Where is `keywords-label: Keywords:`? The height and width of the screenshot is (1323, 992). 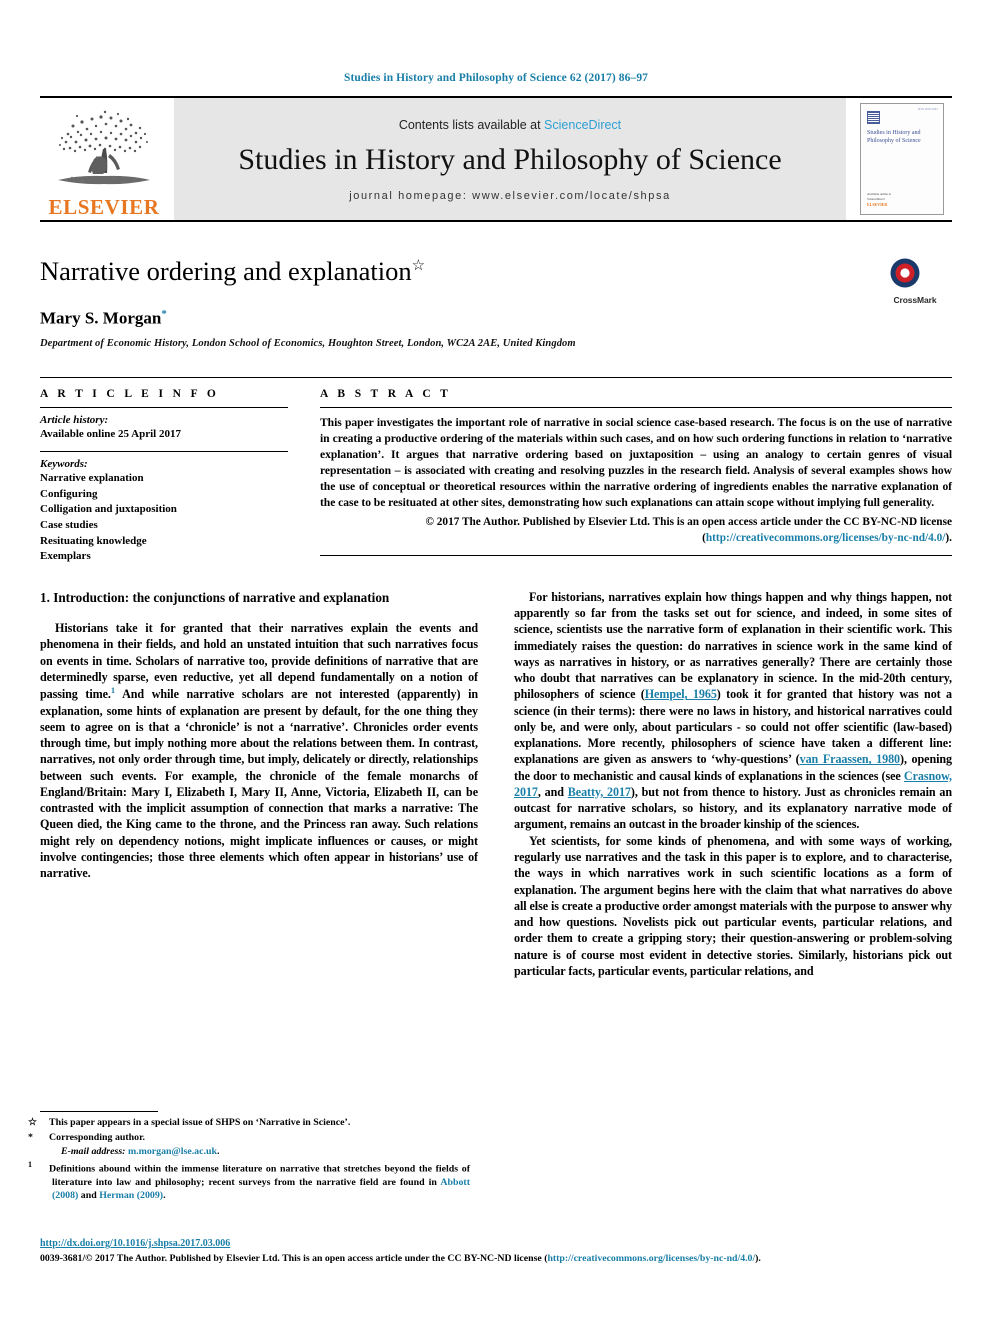
keywords-label: Keywords: is located at coordinates (64, 464).